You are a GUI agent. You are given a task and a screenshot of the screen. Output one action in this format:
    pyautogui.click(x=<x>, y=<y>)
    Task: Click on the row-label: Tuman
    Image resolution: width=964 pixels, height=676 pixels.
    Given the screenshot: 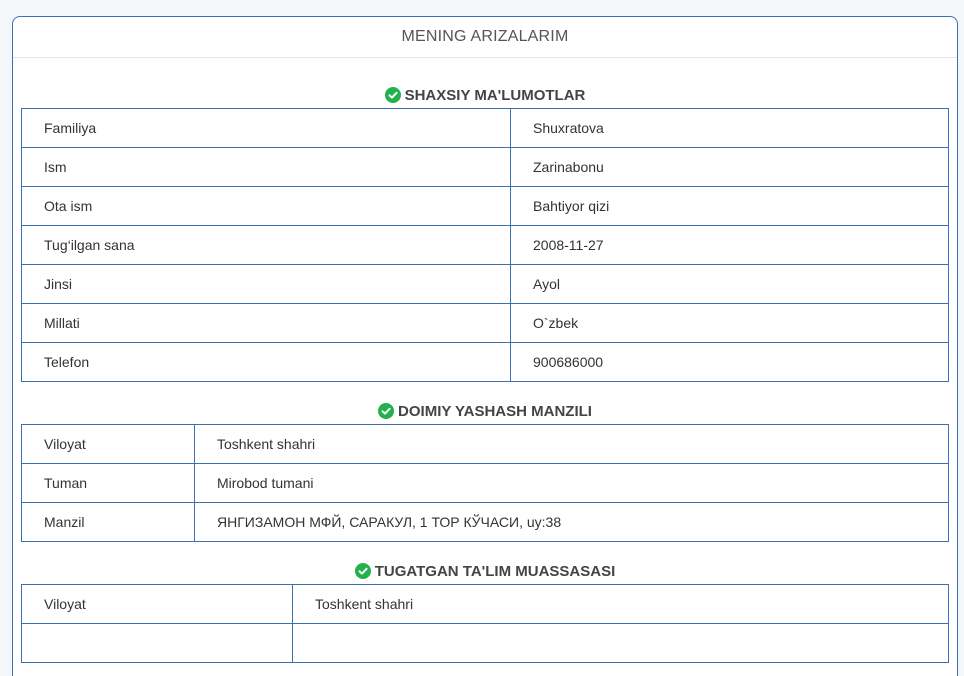 What is the action you would take?
    pyautogui.click(x=108, y=483)
    